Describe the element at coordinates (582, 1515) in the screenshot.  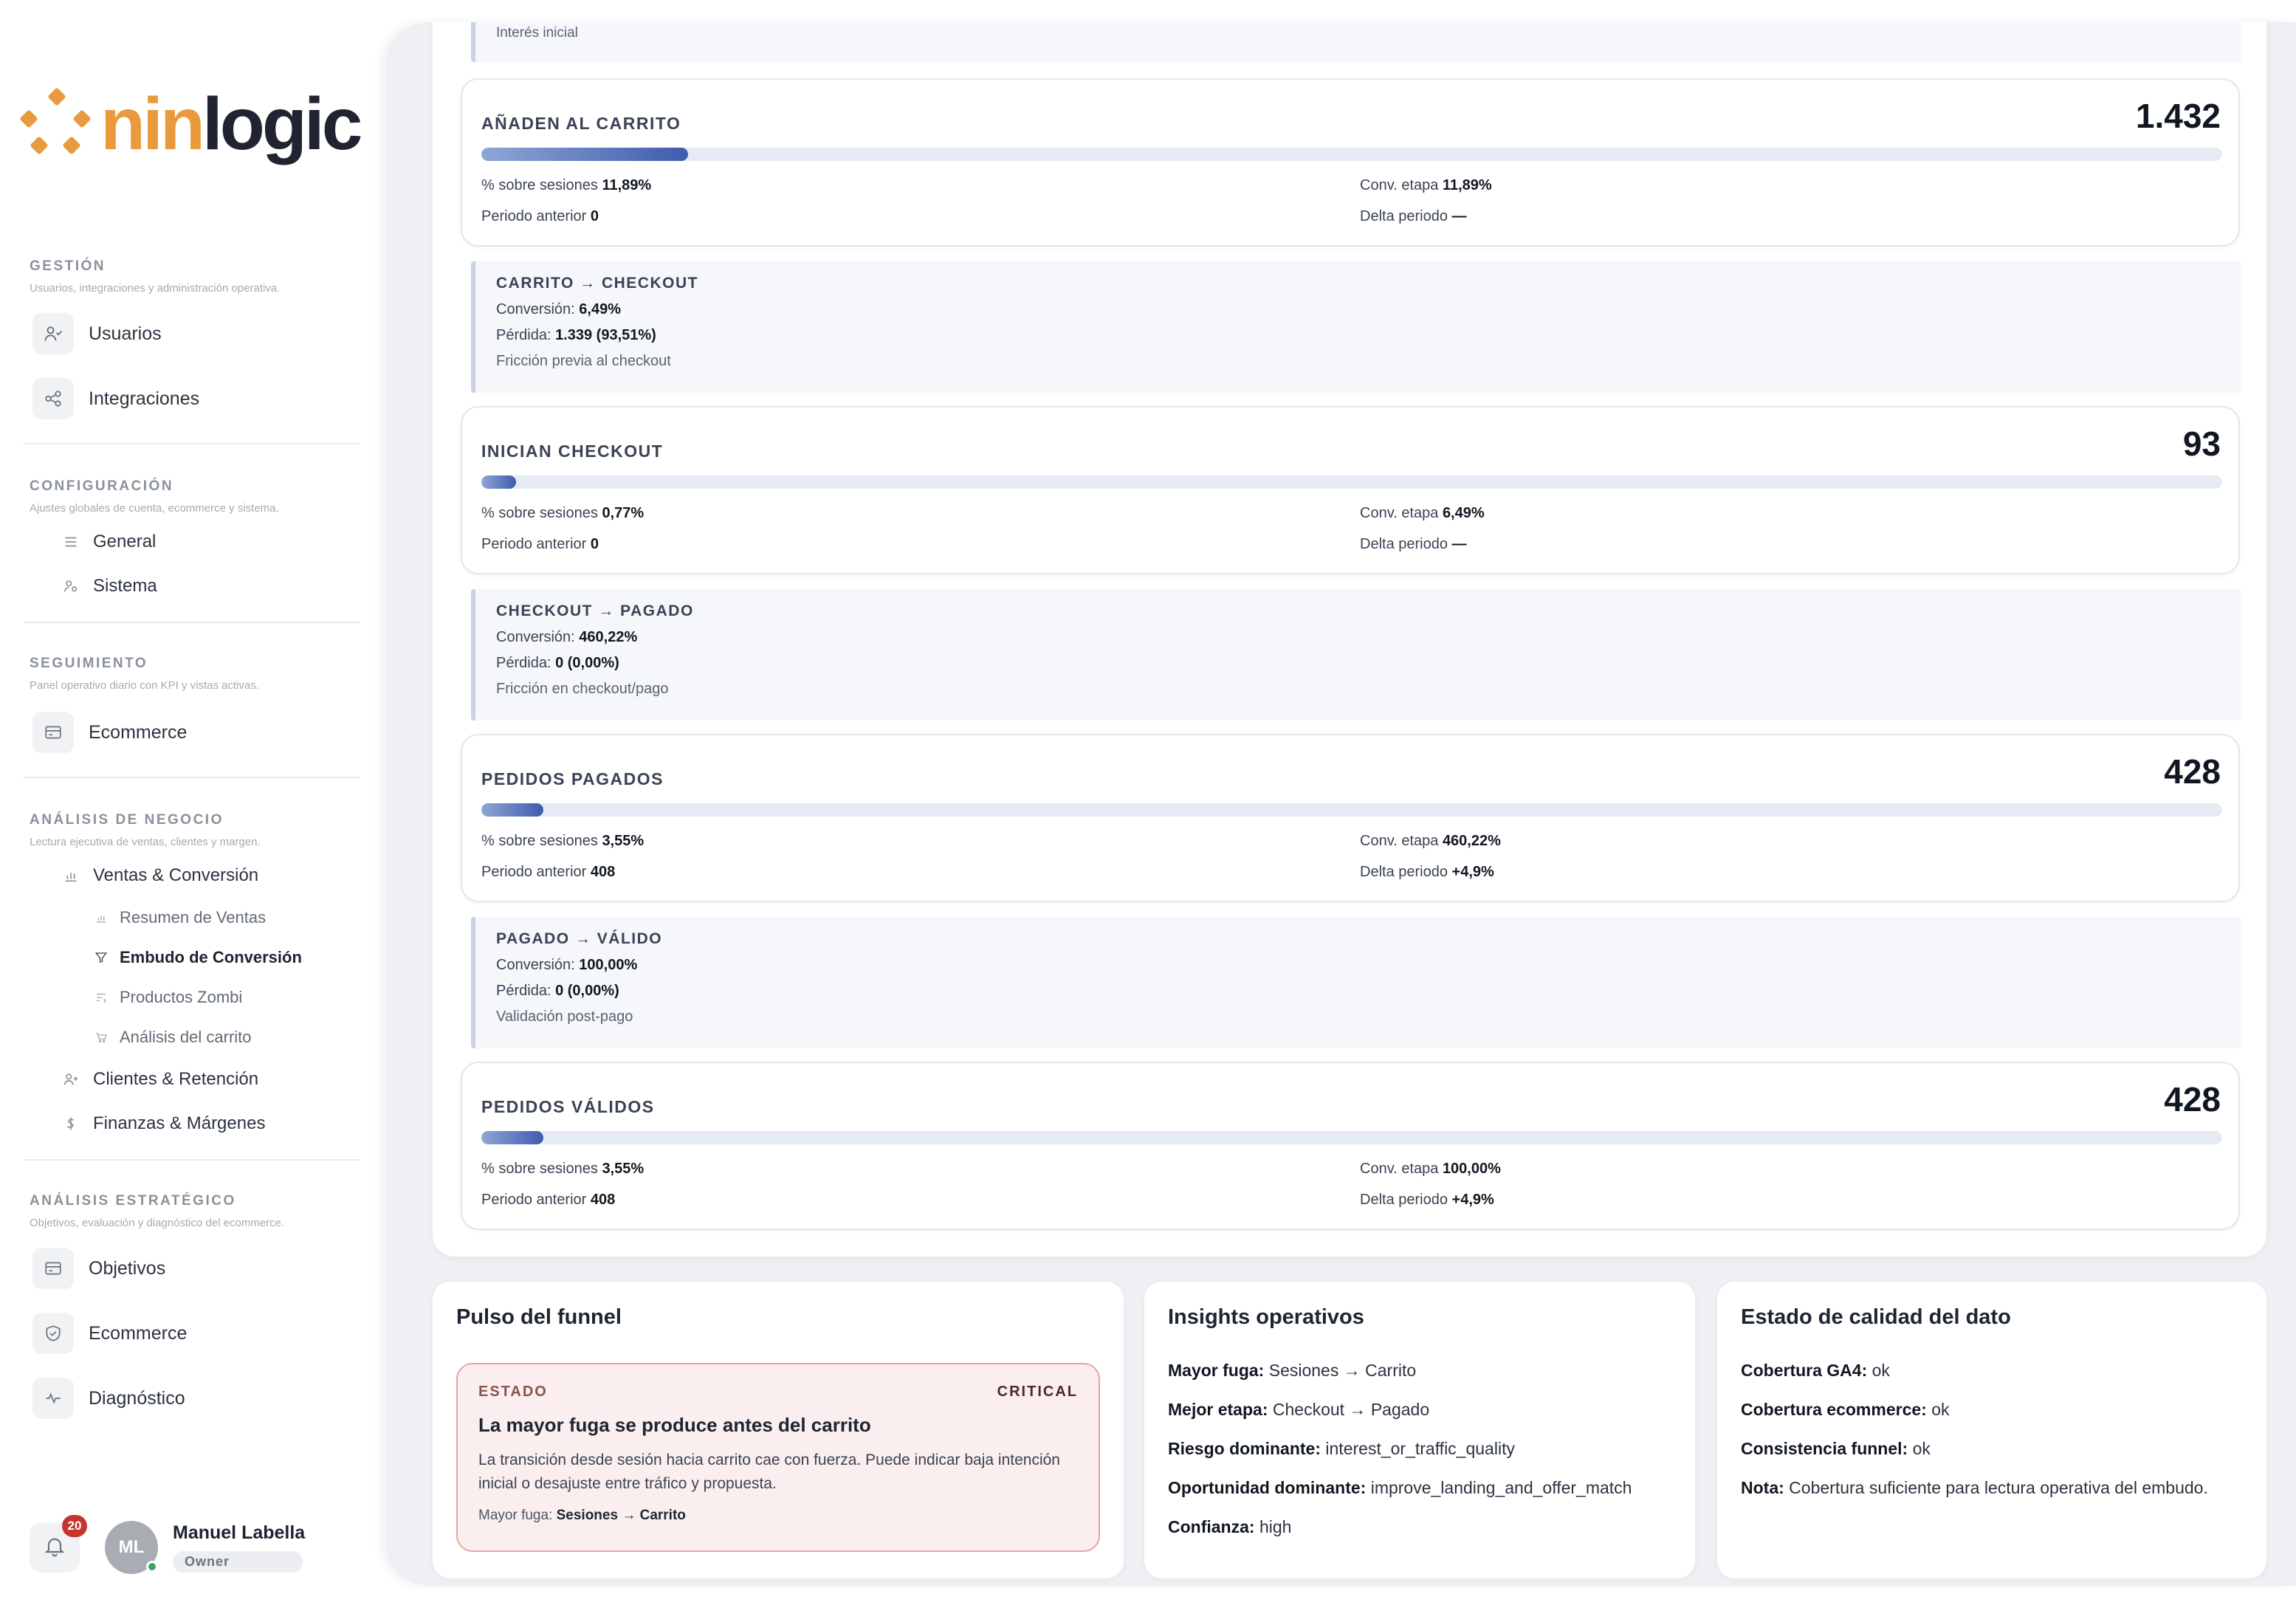
I see `status-footer: Mayor fuga: Sesiones → Carrito` at that location.